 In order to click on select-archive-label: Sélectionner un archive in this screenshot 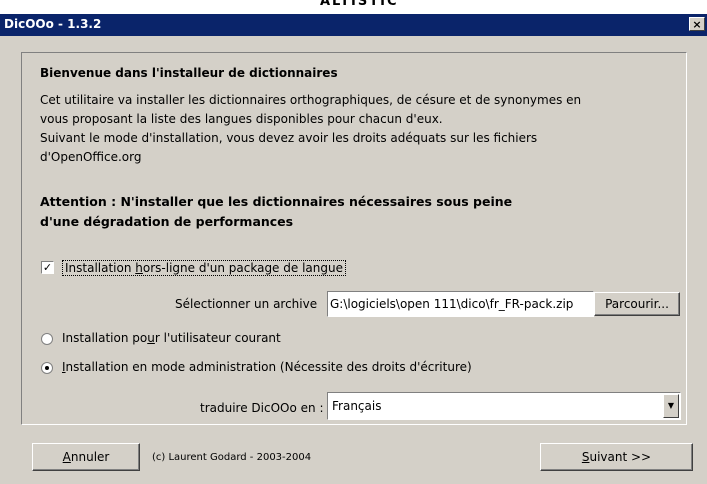, I will do `click(246, 304)`.